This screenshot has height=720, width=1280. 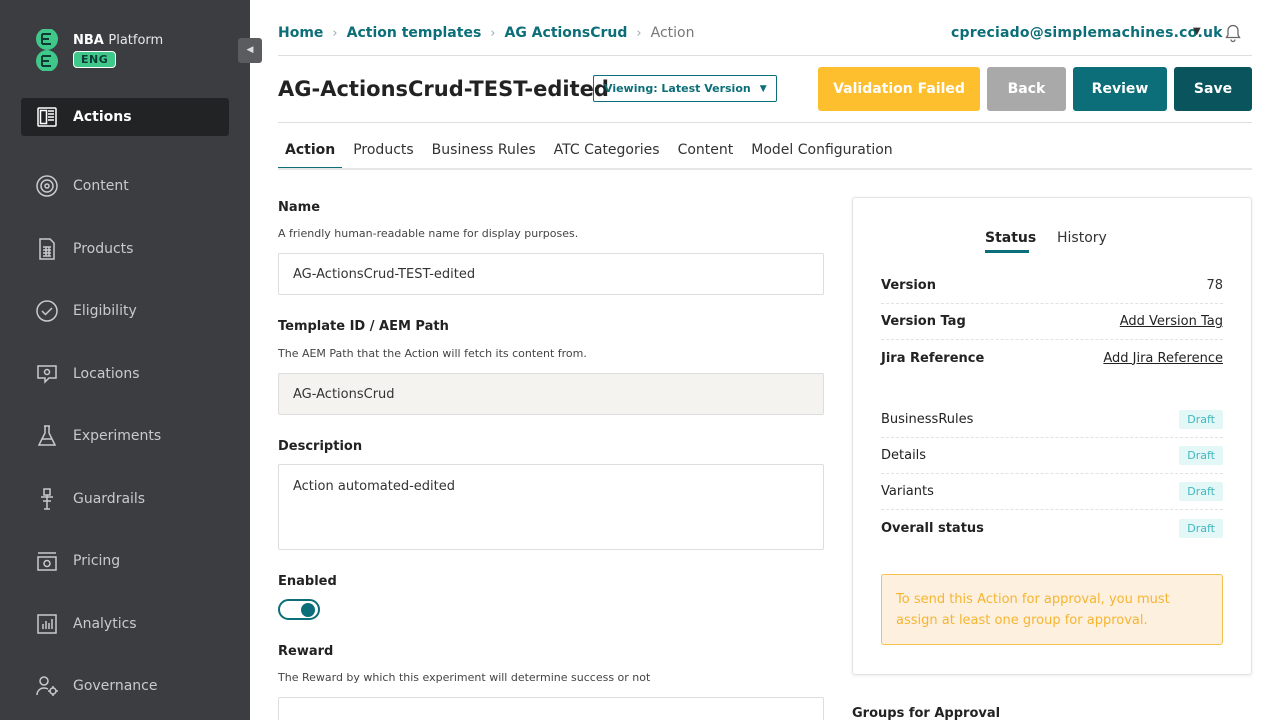 What do you see at coordinates (95, 59) in the screenshot?
I see `env-badge: ENG` at bounding box center [95, 59].